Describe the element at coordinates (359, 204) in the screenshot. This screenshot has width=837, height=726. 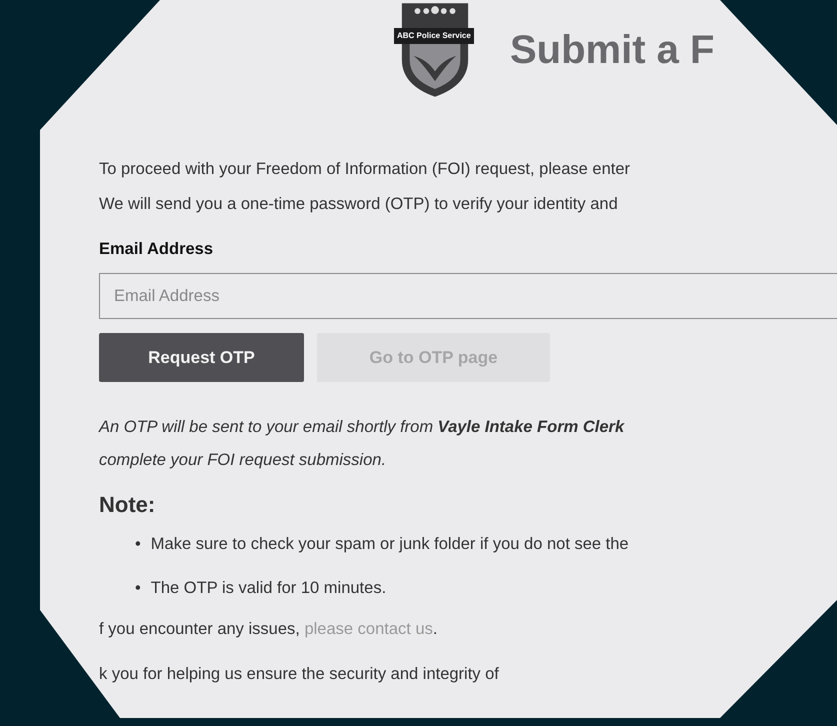
I see `intro-text: We will send you a one-time password (OTP) to verify your identity and` at that location.